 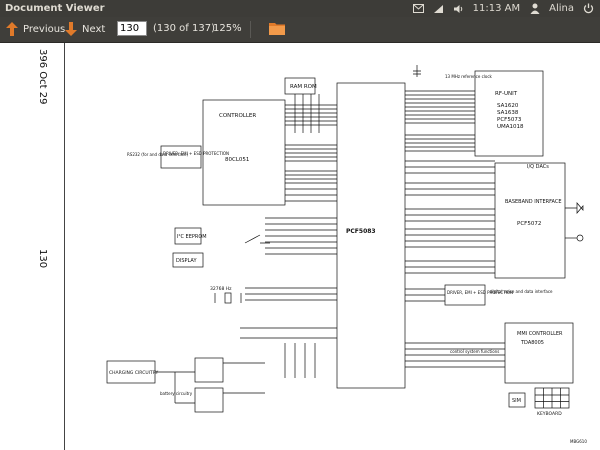 I want to click on control-functions-label: control system functions, so click(x=474, y=351).